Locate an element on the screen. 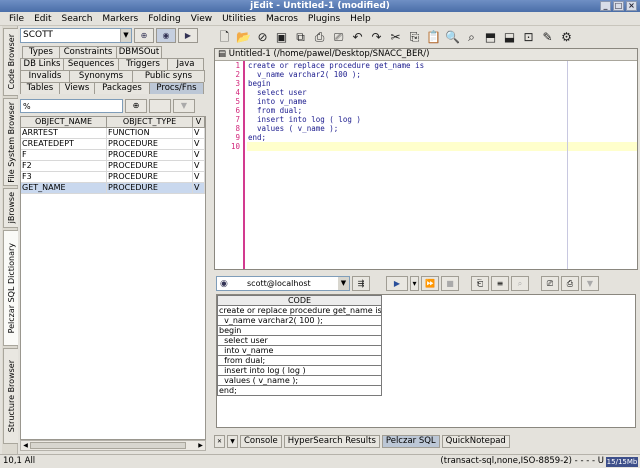  result-row: begin is located at coordinates (299, 331).